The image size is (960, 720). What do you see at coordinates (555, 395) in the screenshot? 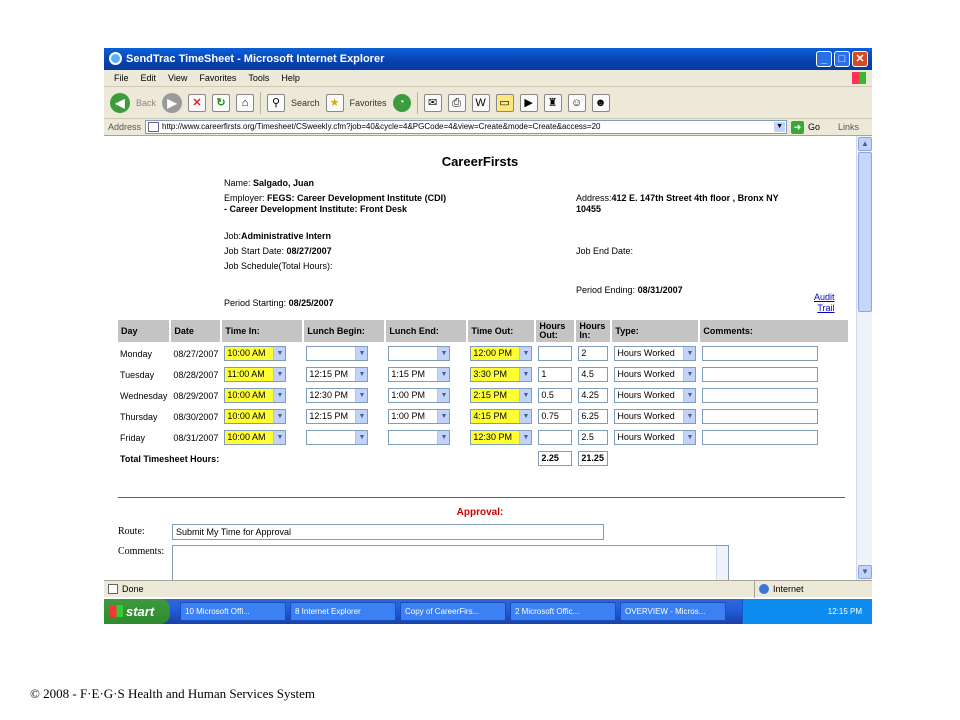
I see `hours-out-input: 0.5` at bounding box center [555, 395].